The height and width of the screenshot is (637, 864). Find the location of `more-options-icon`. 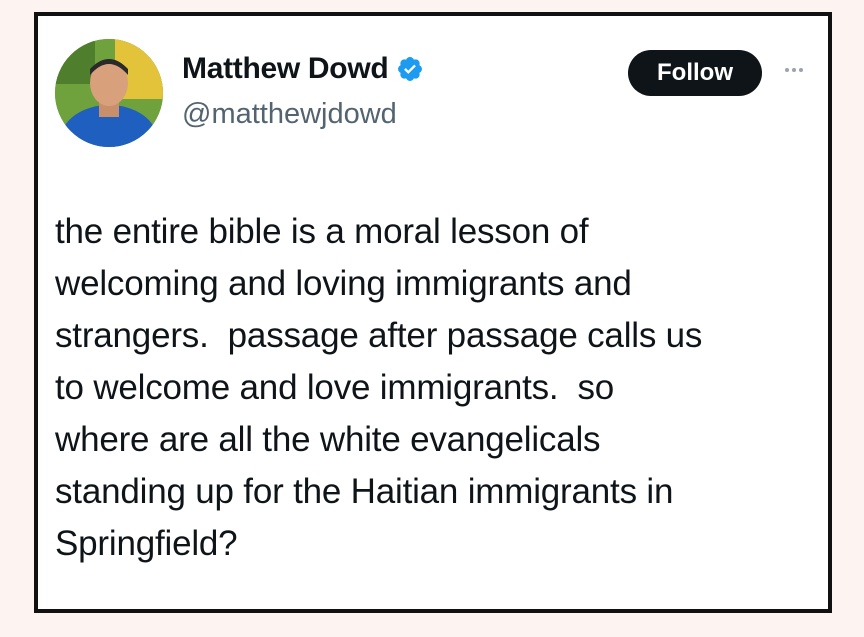

more-options-icon is located at coordinates (794, 70).